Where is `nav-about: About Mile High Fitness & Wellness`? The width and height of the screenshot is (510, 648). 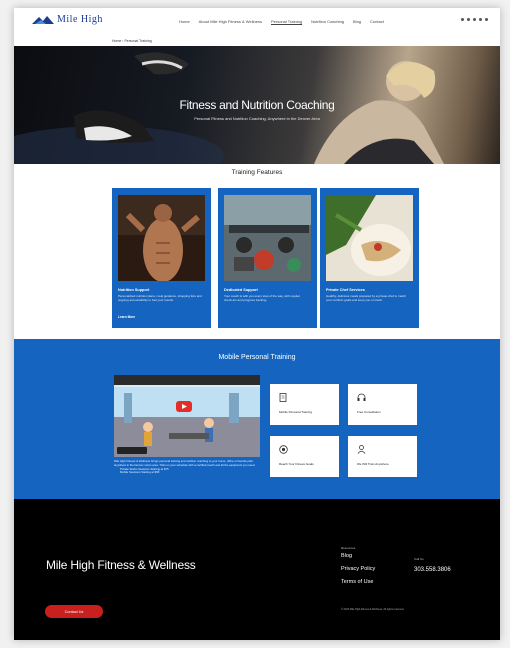 nav-about: About Mile High Fitness & Wellness is located at coordinates (230, 21).